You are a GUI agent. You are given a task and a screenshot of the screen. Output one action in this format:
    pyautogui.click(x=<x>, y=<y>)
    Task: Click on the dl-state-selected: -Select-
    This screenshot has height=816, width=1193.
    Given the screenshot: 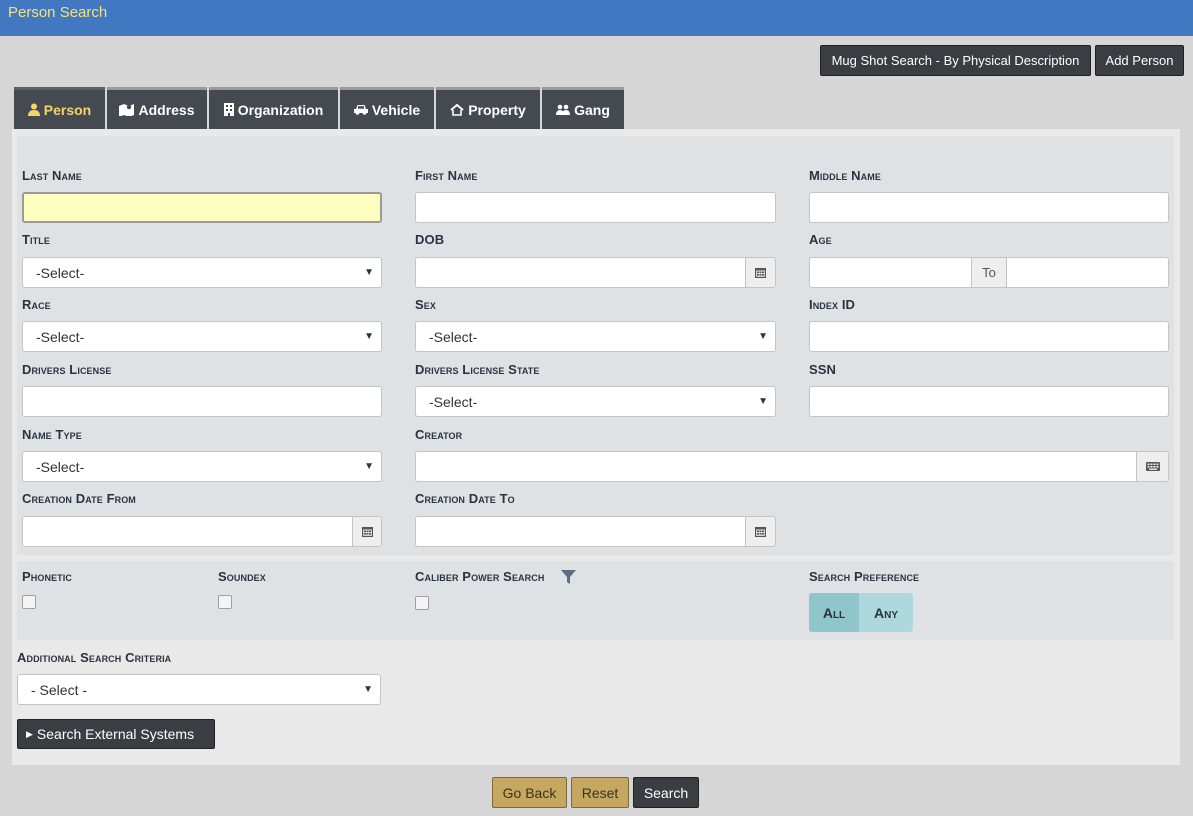 What is the action you would take?
    pyautogui.click(x=453, y=401)
    